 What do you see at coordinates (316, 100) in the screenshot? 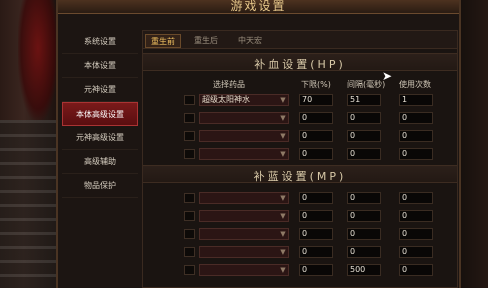
I see `hp-lower-input: 70` at bounding box center [316, 100].